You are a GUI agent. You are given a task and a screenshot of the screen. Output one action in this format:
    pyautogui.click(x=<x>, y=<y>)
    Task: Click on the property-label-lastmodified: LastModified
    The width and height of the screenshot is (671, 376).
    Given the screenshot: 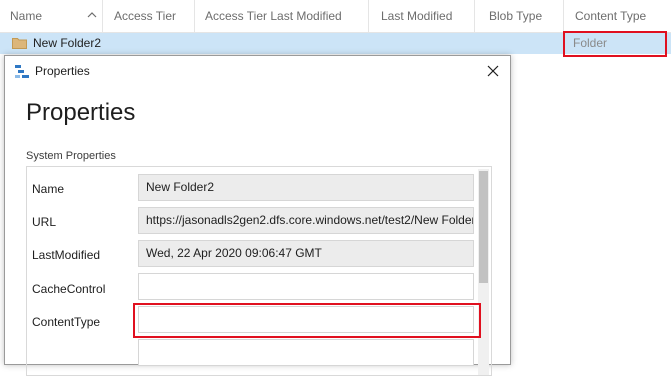 What is the action you would take?
    pyautogui.click(x=66, y=255)
    